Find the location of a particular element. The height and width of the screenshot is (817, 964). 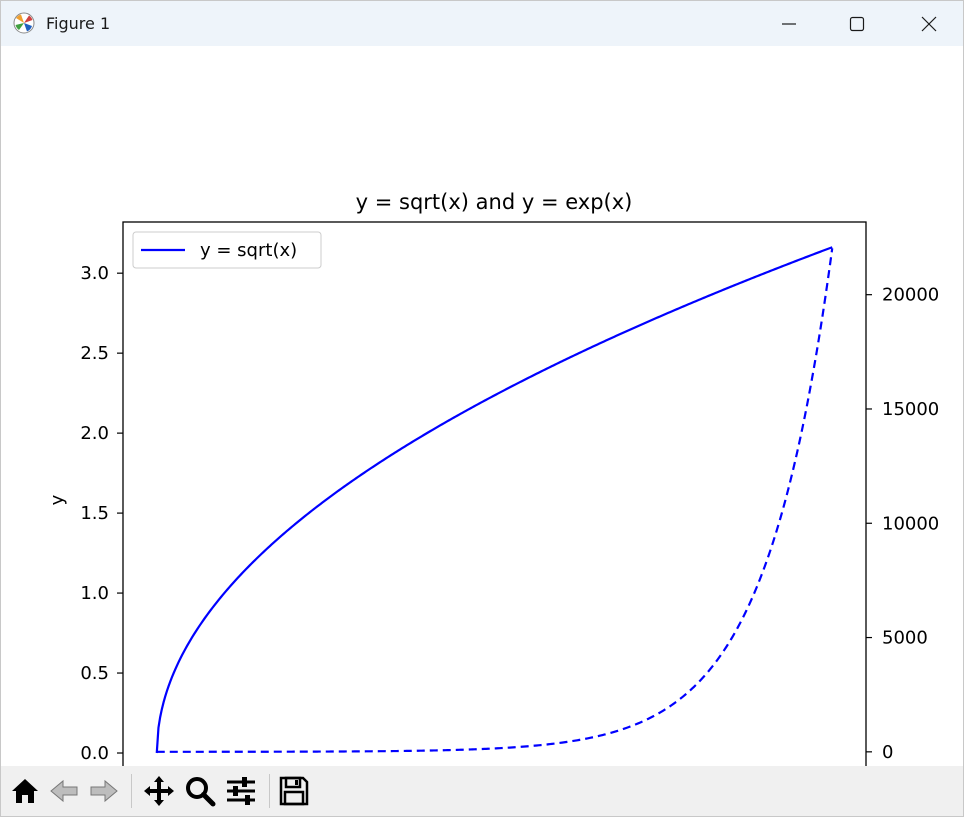

y2-tick-label: 20000 is located at coordinates (910, 295).